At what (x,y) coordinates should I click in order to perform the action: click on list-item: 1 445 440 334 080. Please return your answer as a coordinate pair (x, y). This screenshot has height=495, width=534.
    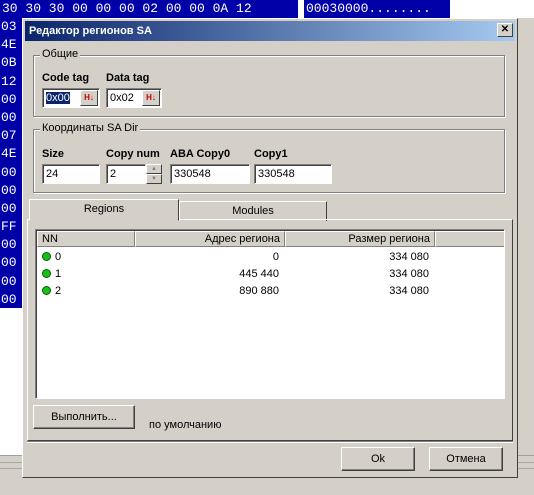
    Looking at the image, I should click on (267, 274).